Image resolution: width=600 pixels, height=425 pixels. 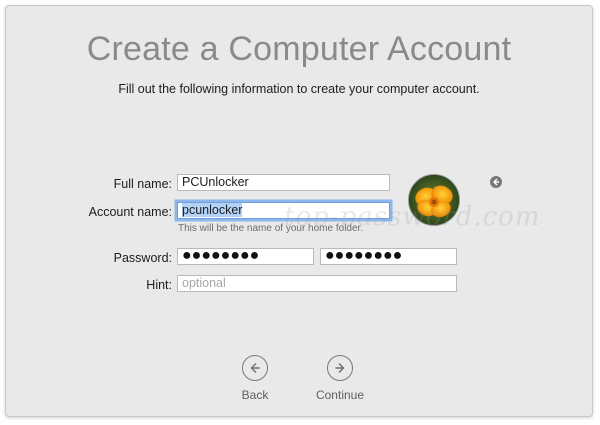 What do you see at coordinates (255, 368) in the screenshot?
I see `arrow-left-circle-icon` at bounding box center [255, 368].